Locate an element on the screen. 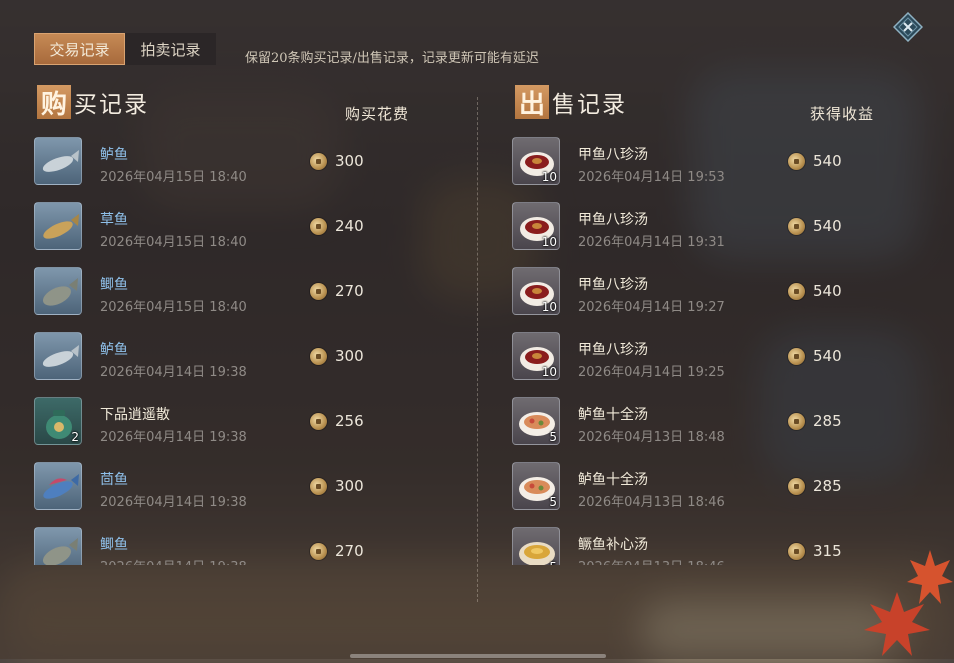 The width and height of the screenshot is (954, 663). sell-row: 10 甲鱼八珍汤 2026年04月14日 19:25 540 is located at coordinates (712, 364).